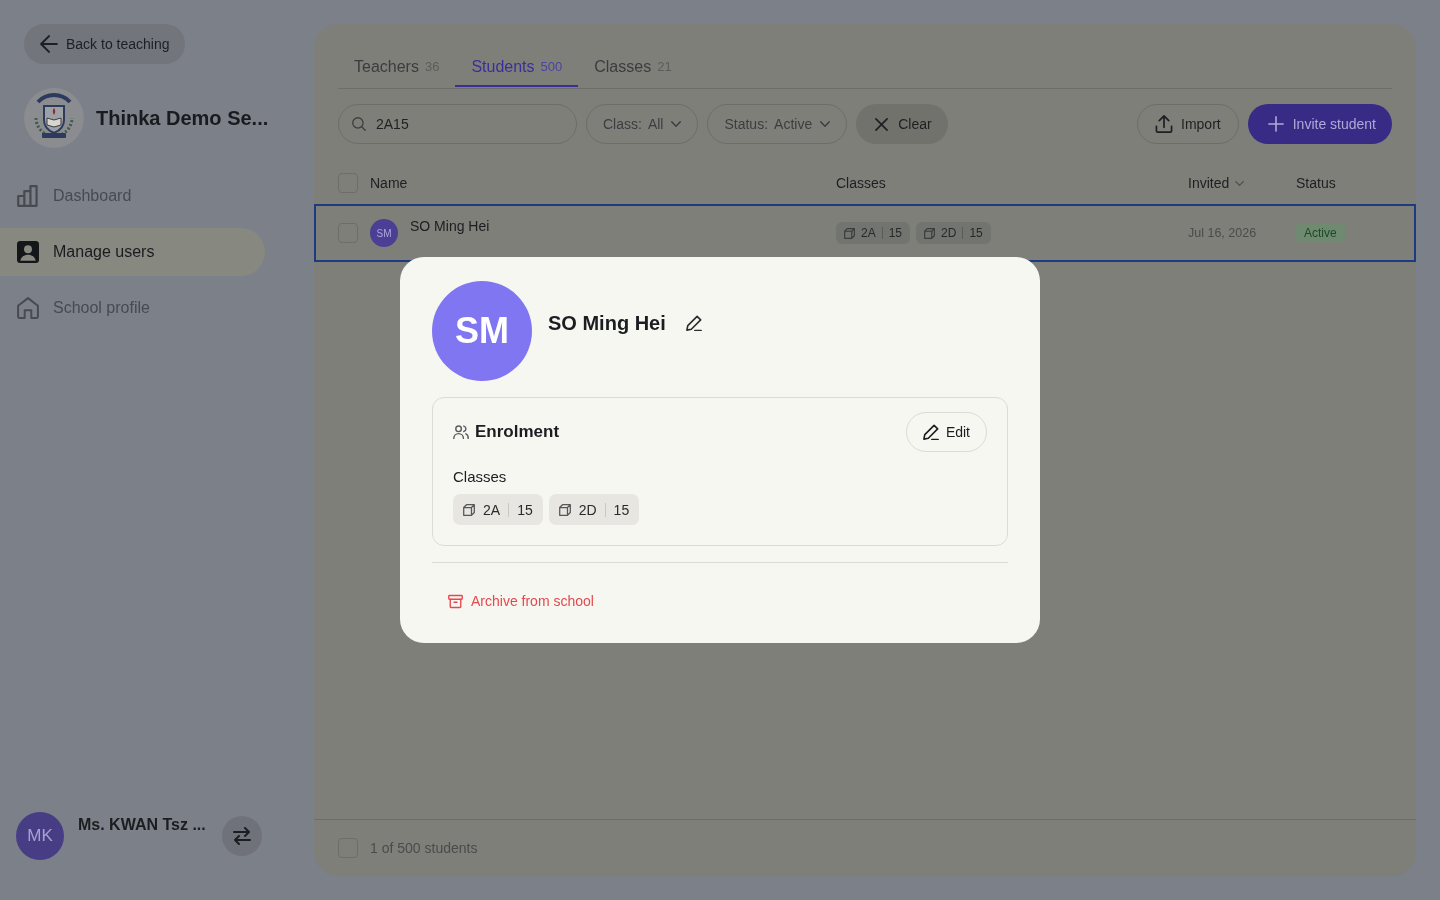 The height and width of the screenshot is (900, 1440). Describe the element at coordinates (28, 196) in the screenshot. I see `bar-chart-icon` at that location.